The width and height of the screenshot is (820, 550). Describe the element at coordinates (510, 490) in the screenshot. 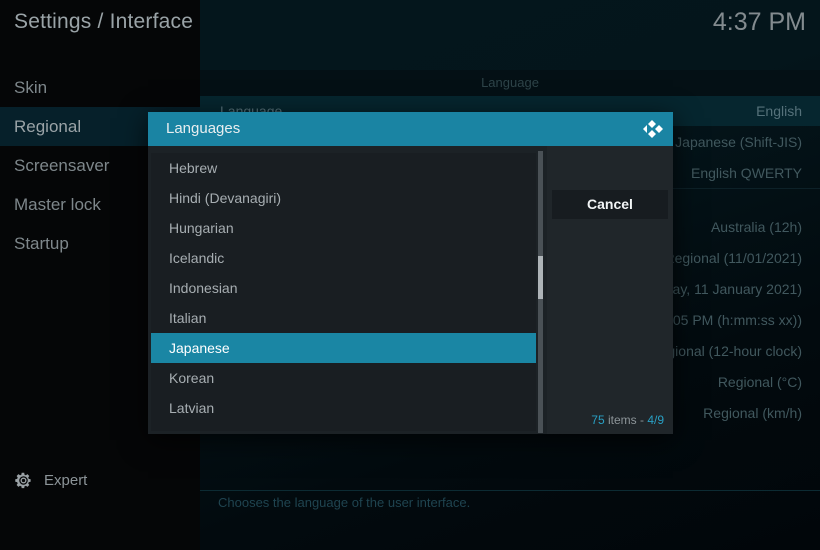

I see `description-divider` at that location.